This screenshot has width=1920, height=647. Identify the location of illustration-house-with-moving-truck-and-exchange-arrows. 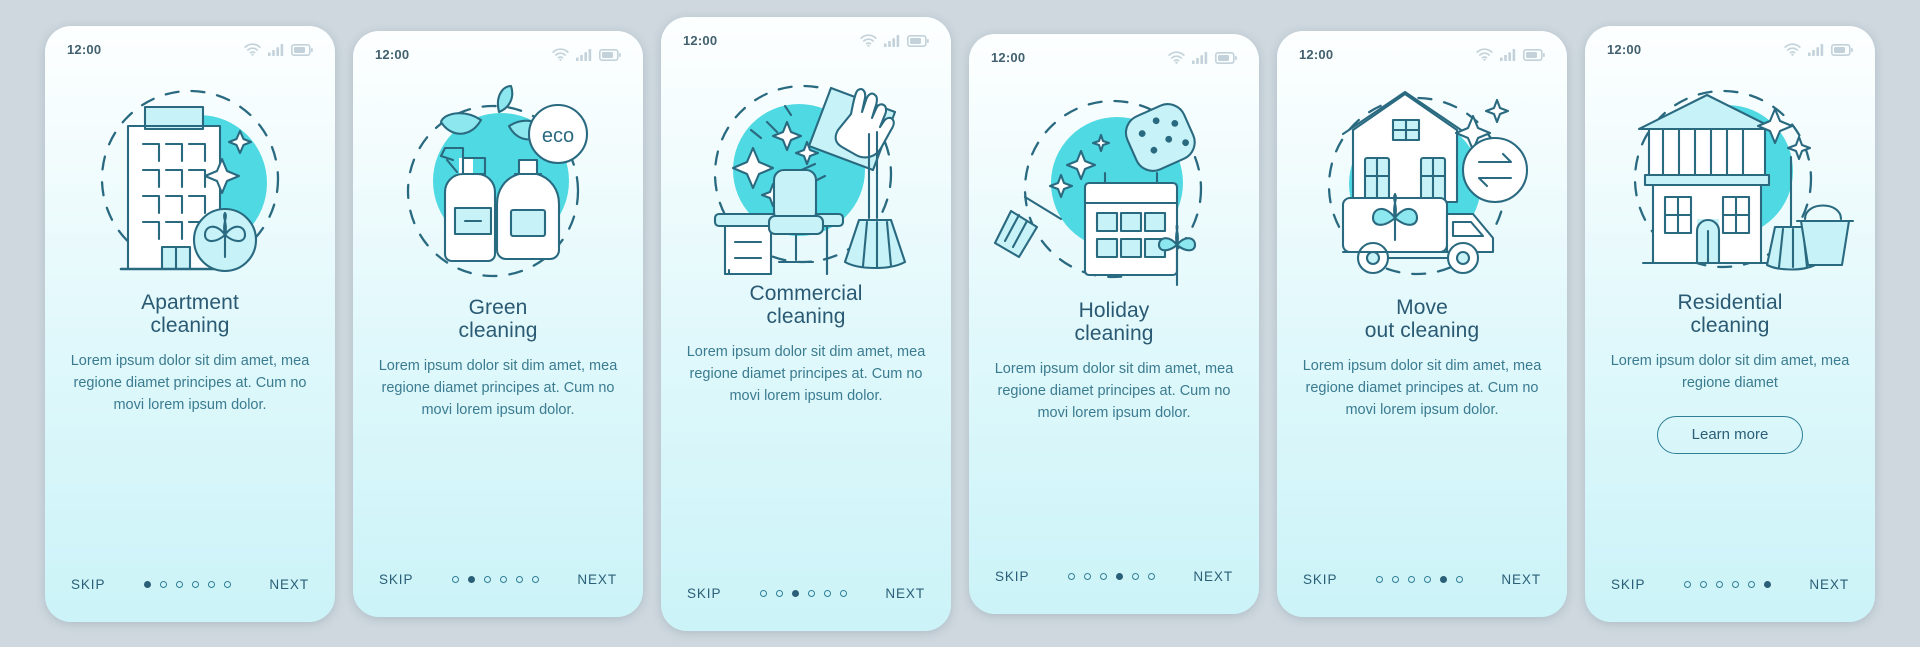
(1422, 183).